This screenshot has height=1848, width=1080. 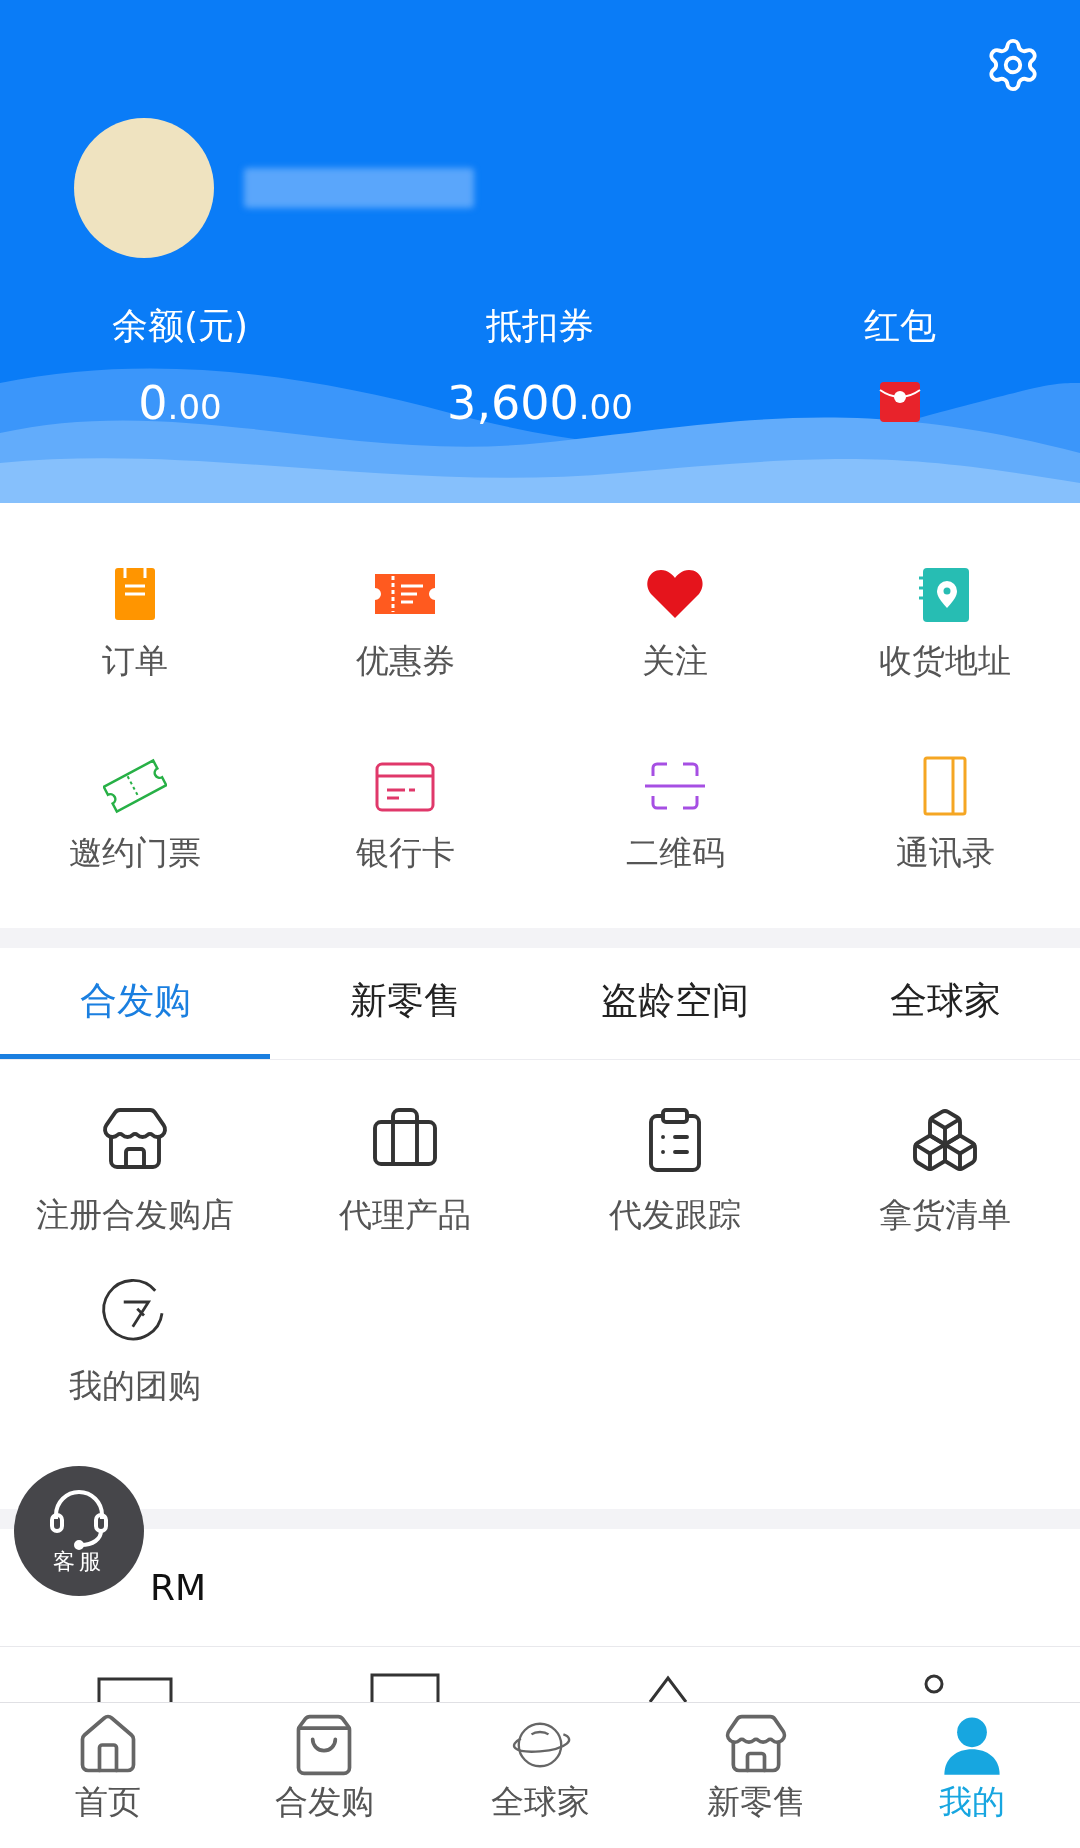 I want to click on stat-label: 余额(元), so click(x=180, y=326).